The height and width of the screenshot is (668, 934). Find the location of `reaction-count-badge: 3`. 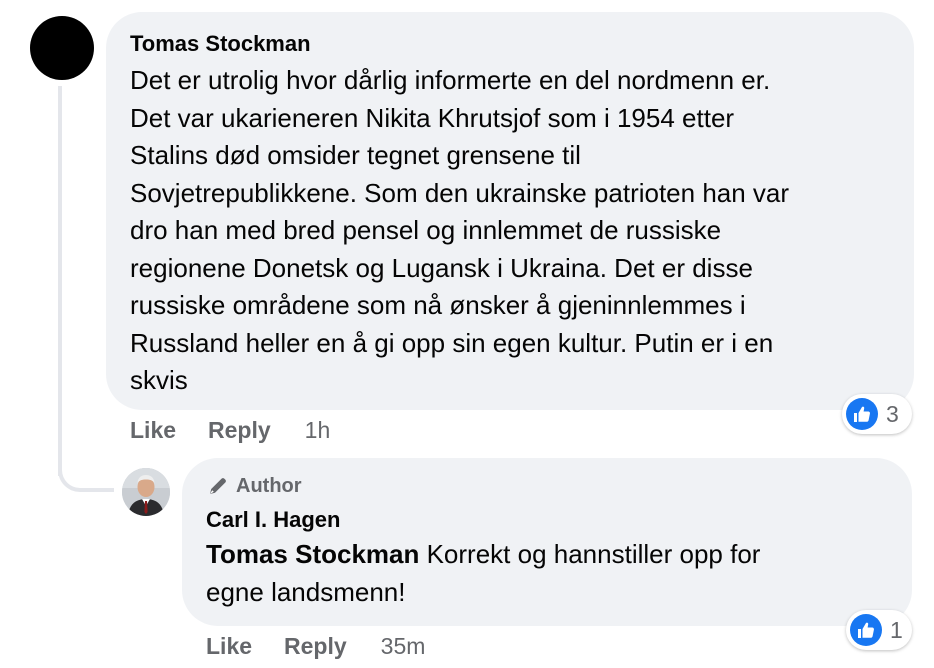

reaction-count-badge: 3 is located at coordinates (877, 414).